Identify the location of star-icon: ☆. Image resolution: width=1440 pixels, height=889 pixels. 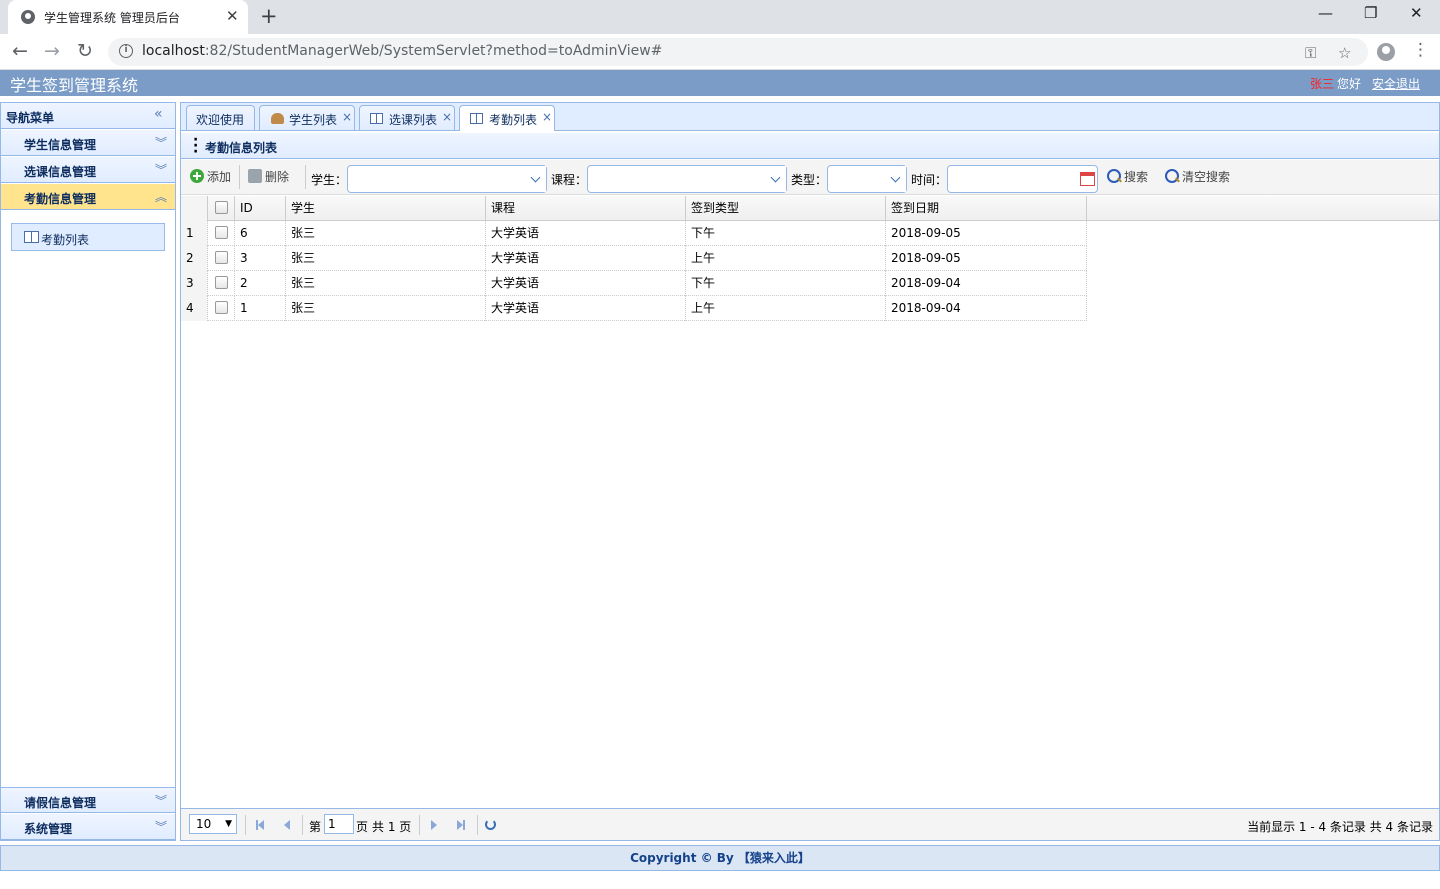
(1344, 53).